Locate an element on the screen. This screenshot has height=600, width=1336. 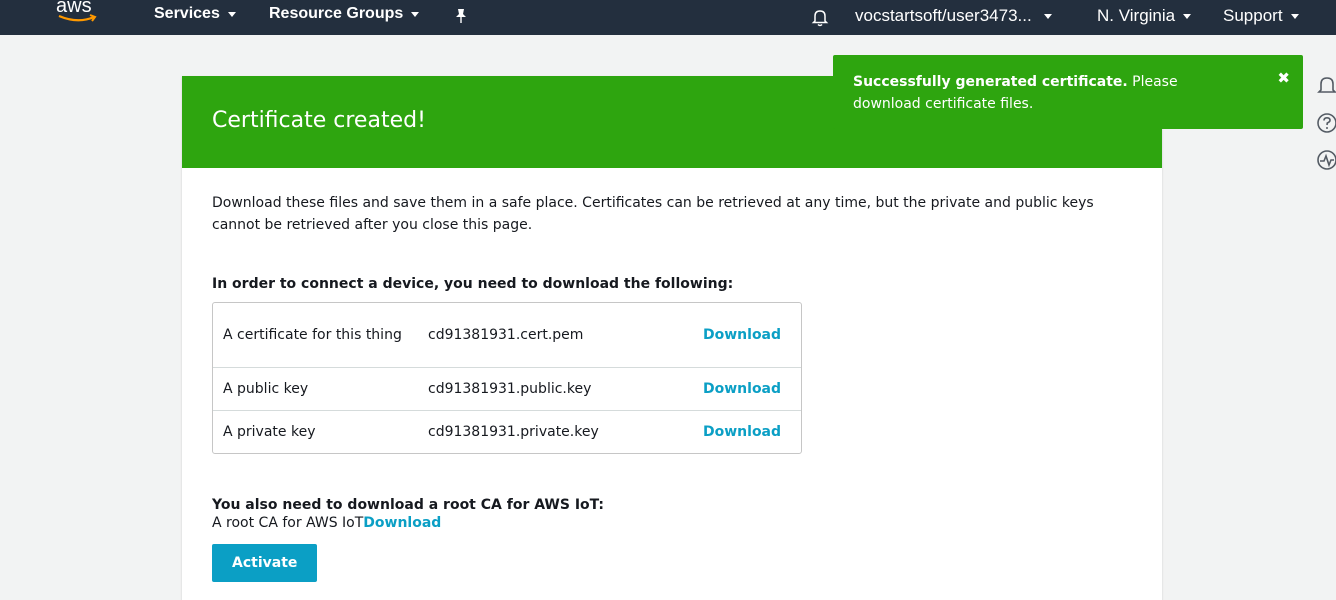
download-public-key-link: Download is located at coordinates (742, 389).